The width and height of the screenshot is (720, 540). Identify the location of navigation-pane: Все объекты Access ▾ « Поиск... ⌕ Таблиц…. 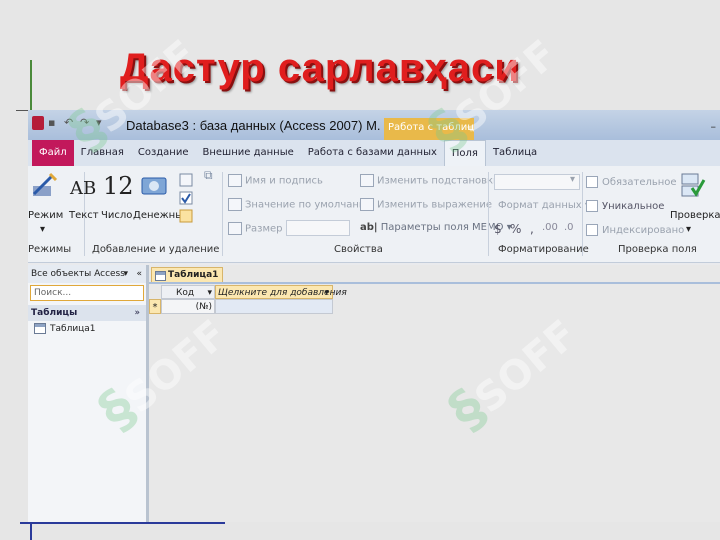
(92, 393).